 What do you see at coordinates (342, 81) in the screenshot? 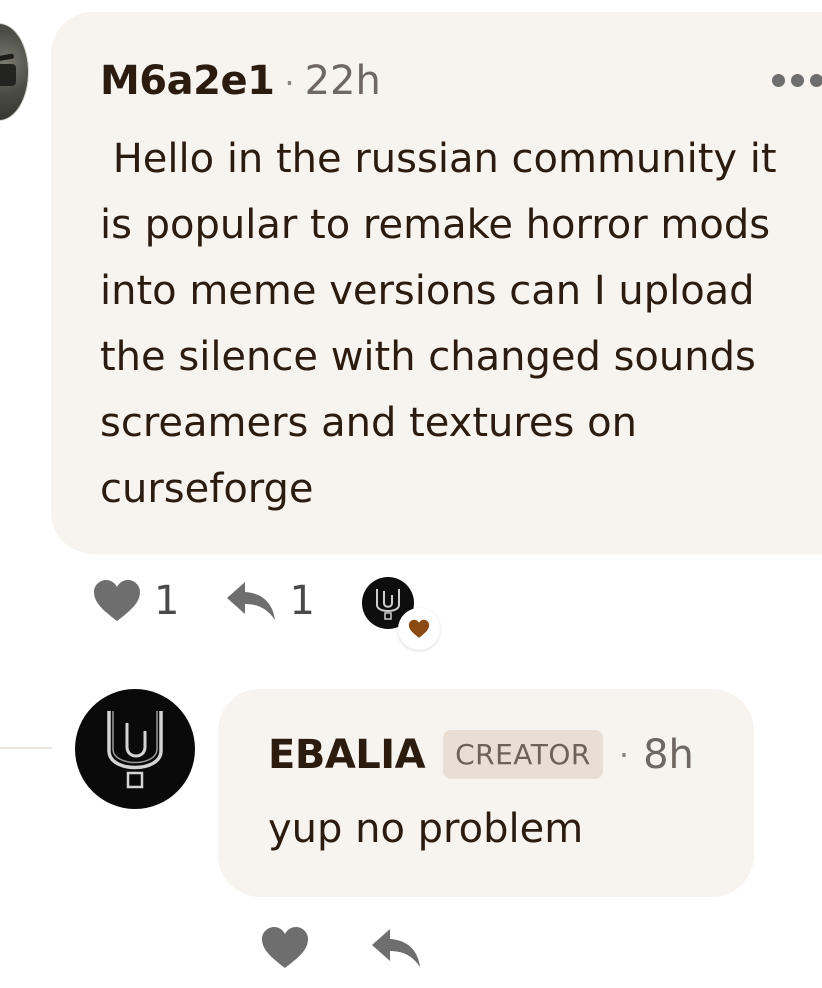
I see `comment-timestamp: 22h` at bounding box center [342, 81].